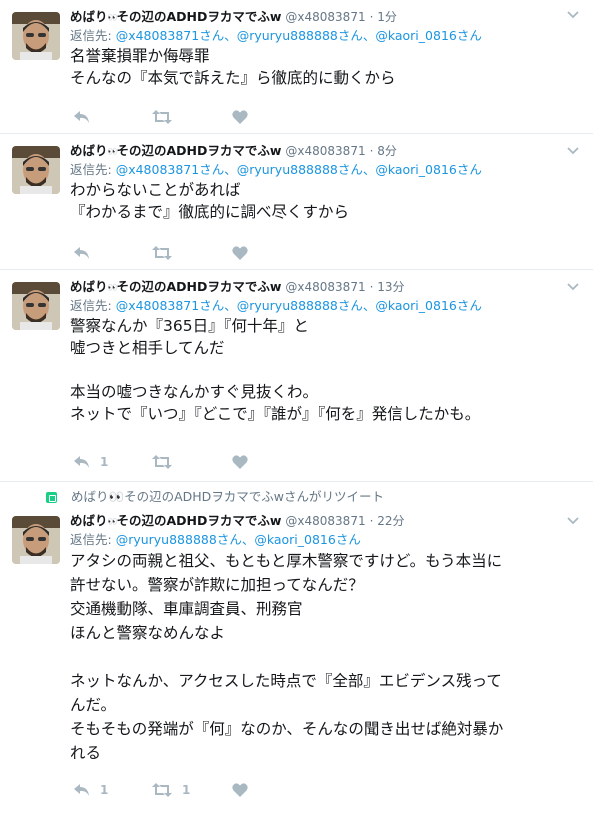  What do you see at coordinates (227, 497) in the screenshot?
I see `retweet-context-text: めばり👀その辺のADHDヲカマでふwさんがリツイート` at bounding box center [227, 497].